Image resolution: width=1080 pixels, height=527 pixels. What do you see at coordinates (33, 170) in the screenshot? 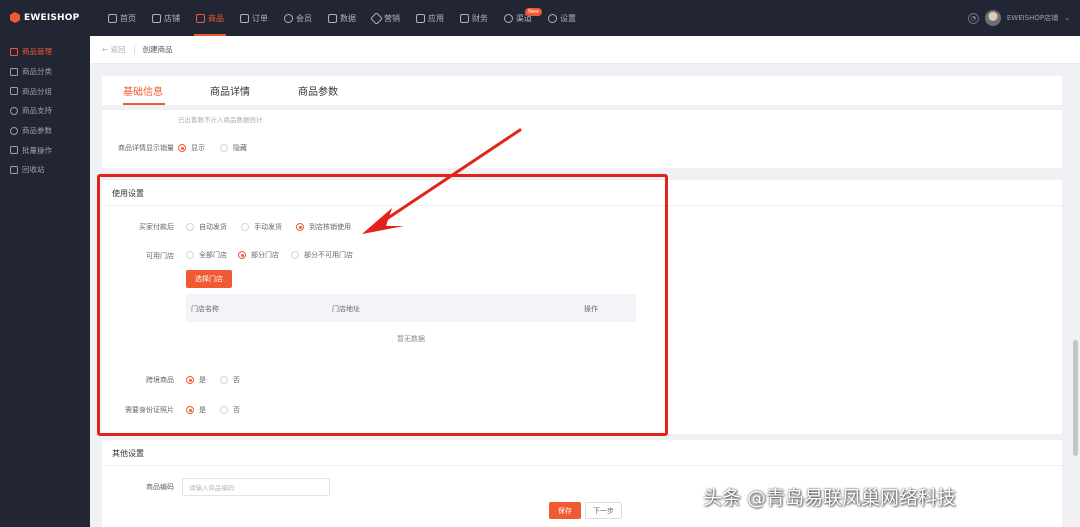
I see `sidebar-item-label: 回收站` at bounding box center [33, 170].